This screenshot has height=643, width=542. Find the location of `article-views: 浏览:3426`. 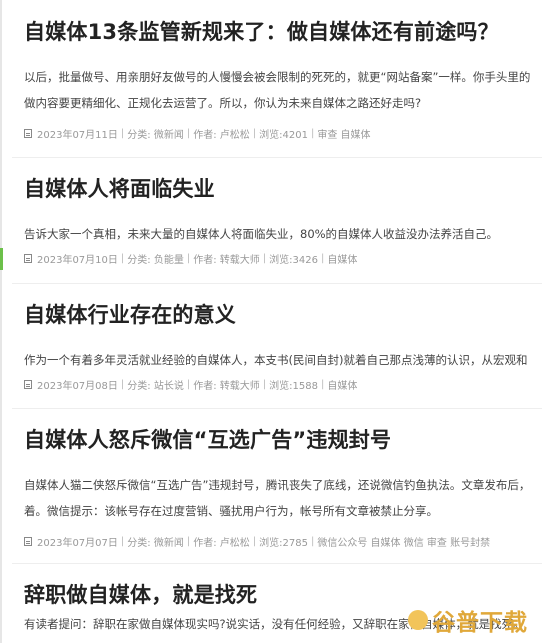

article-views: 浏览:3426 is located at coordinates (293, 260).